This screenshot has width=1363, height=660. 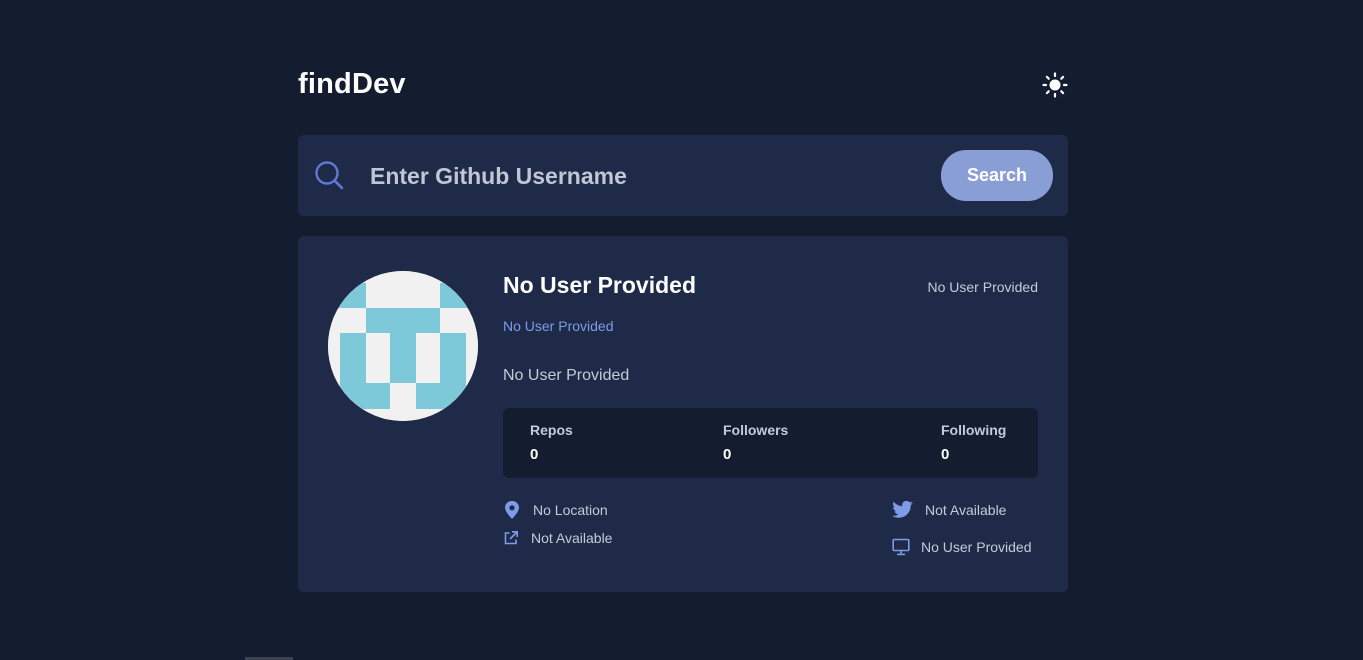 I want to click on theme-toggle-button, so click(x=1055, y=85).